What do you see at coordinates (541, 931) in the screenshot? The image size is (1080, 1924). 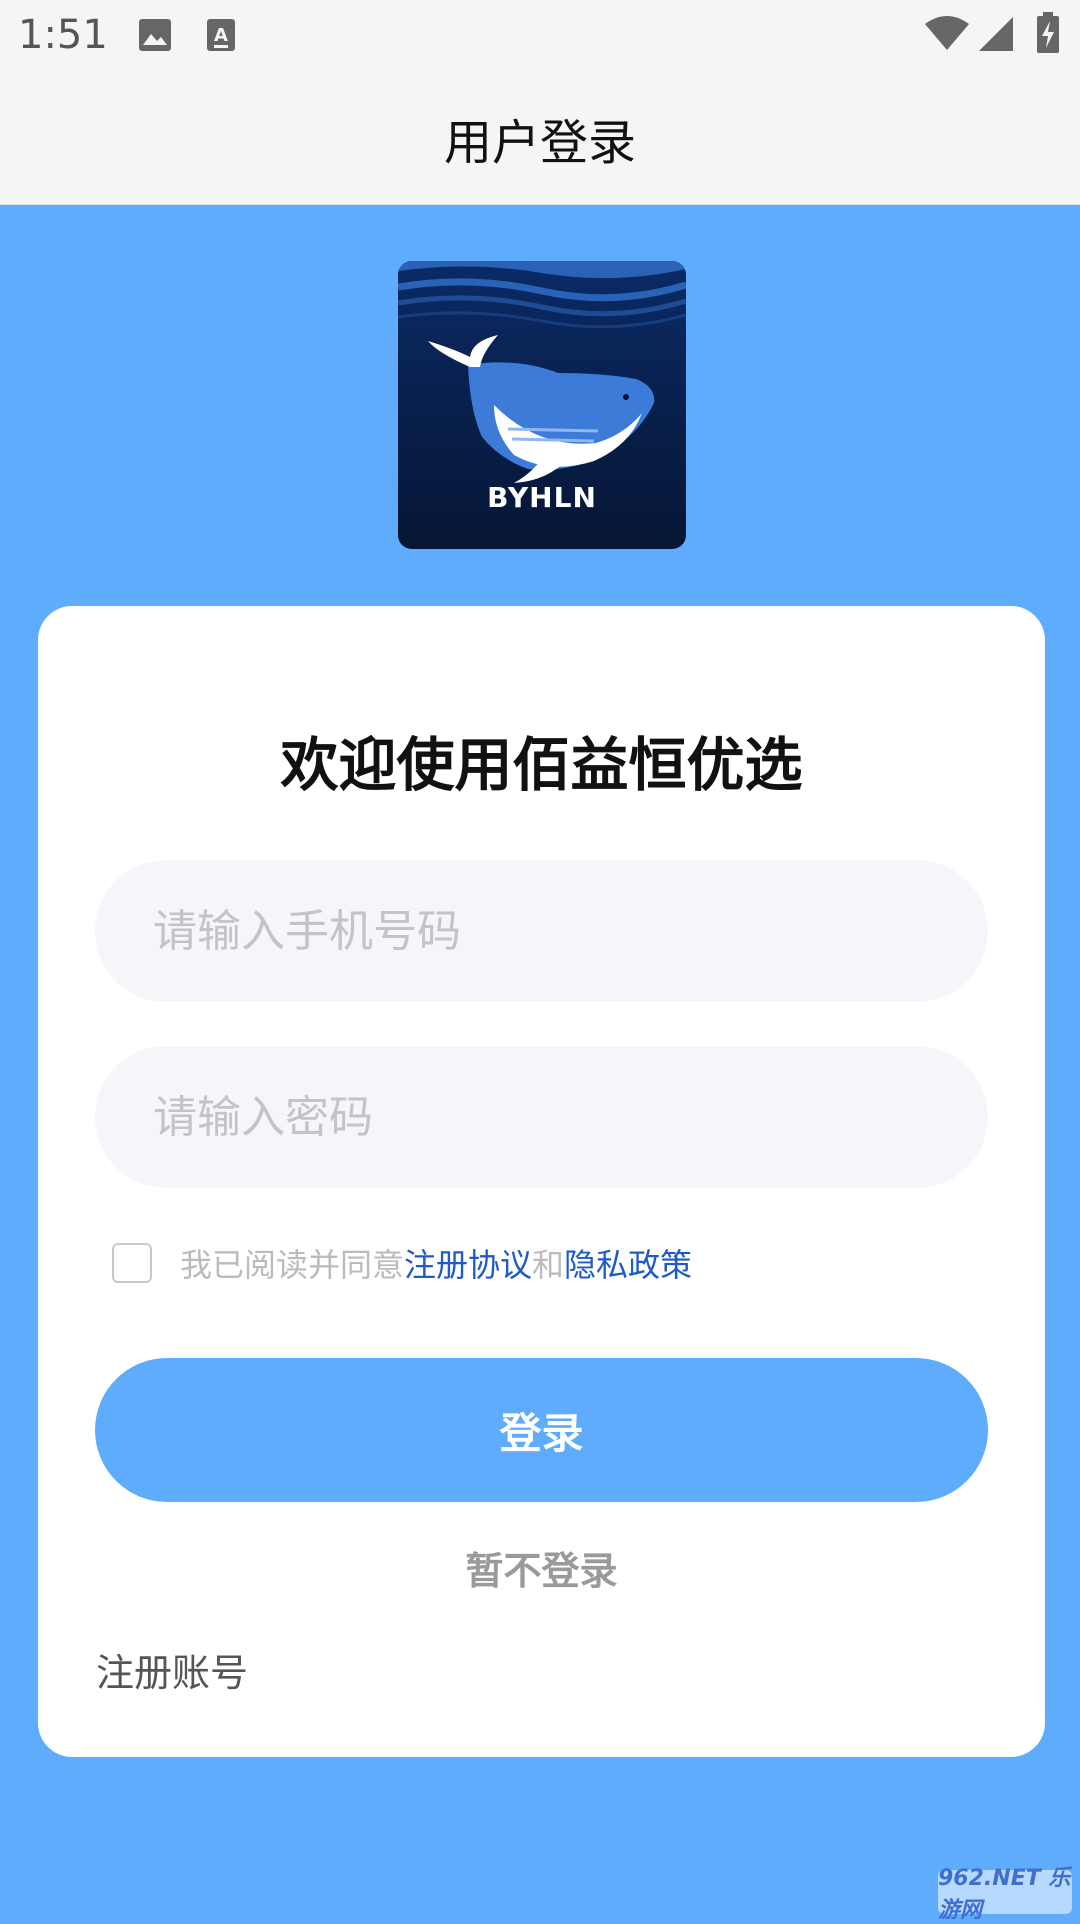 I see `phone-input` at bounding box center [541, 931].